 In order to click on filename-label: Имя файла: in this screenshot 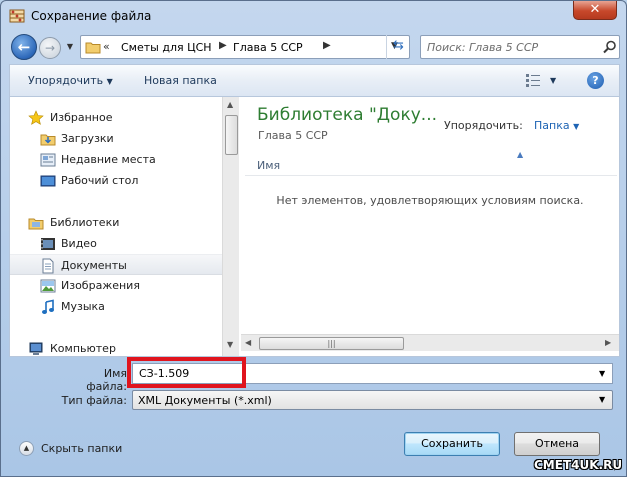, I will do `click(106, 380)`.